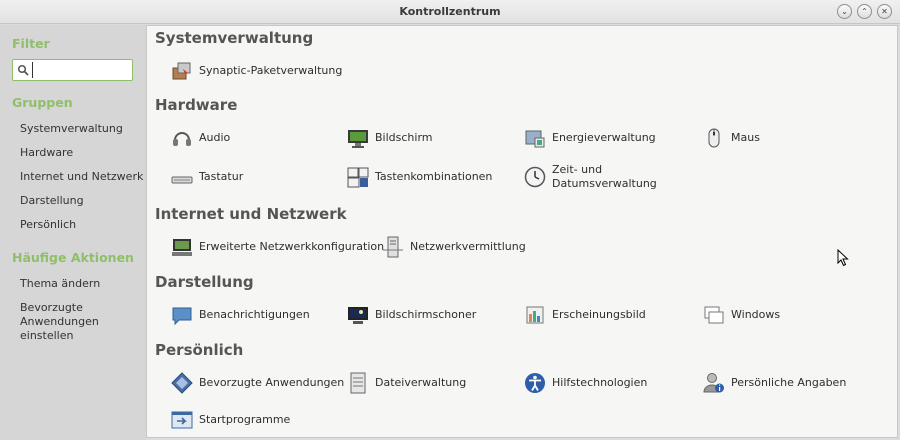 This screenshot has height=440, width=900. I want to click on minimize-button: ⌄, so click(844, 11).